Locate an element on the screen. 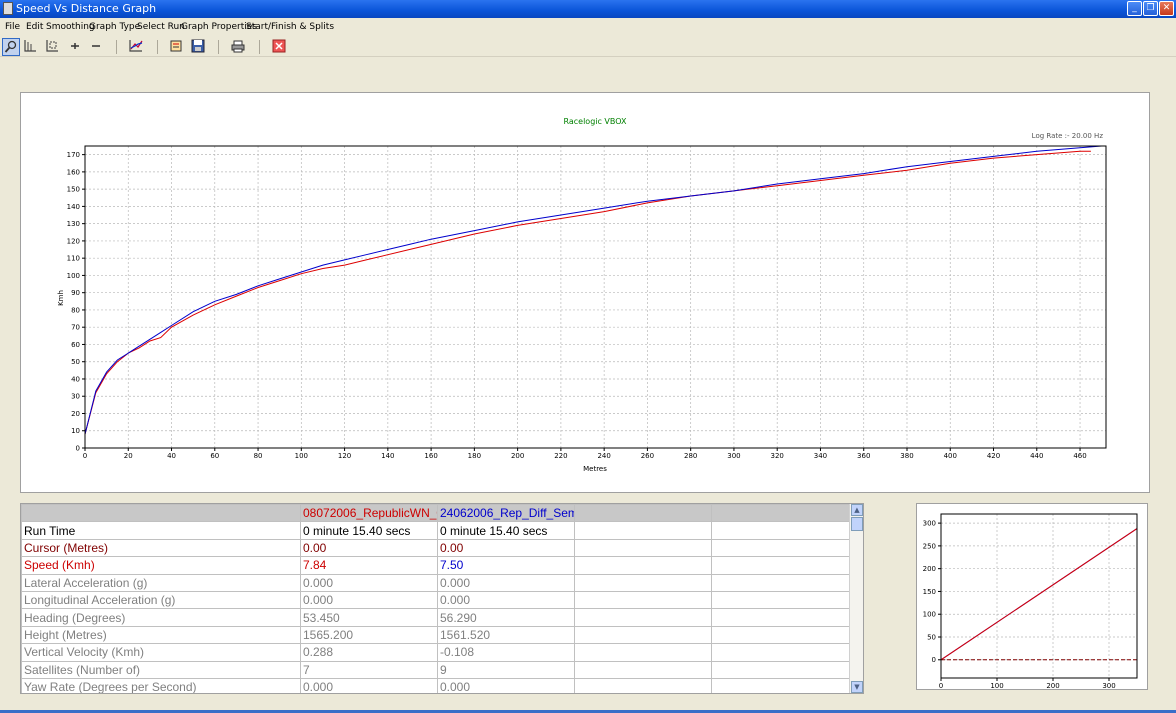 Image resolution: width=1176 pixels, height=713 pixels. x-tick-label: 0 is located at coordinates (85, 456).